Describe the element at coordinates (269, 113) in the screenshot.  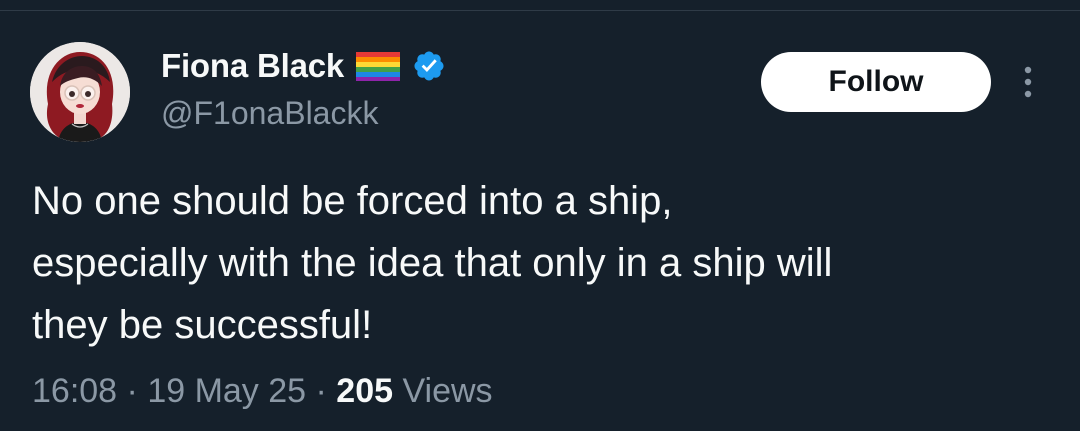
I see `author-handle: @F1onaBlackk` at that location.